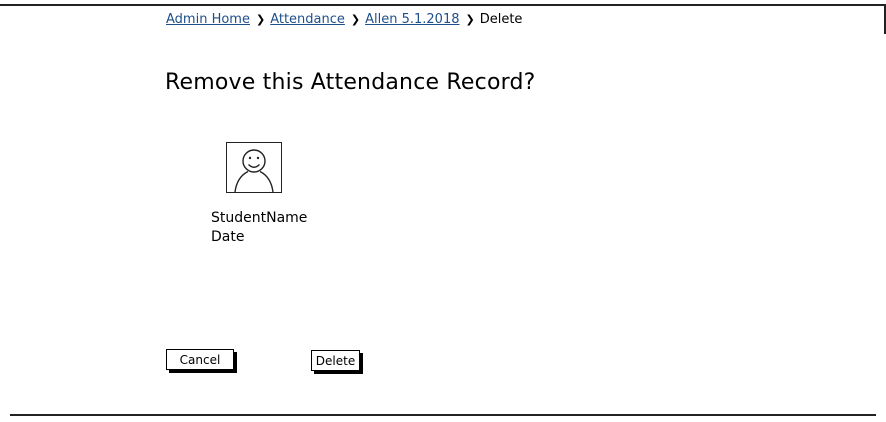 This screenshot has width=886, height=422. Describe the element at coordinates (200, 359) in the screenshot. I see `cancel-button: Cancel` at that location.